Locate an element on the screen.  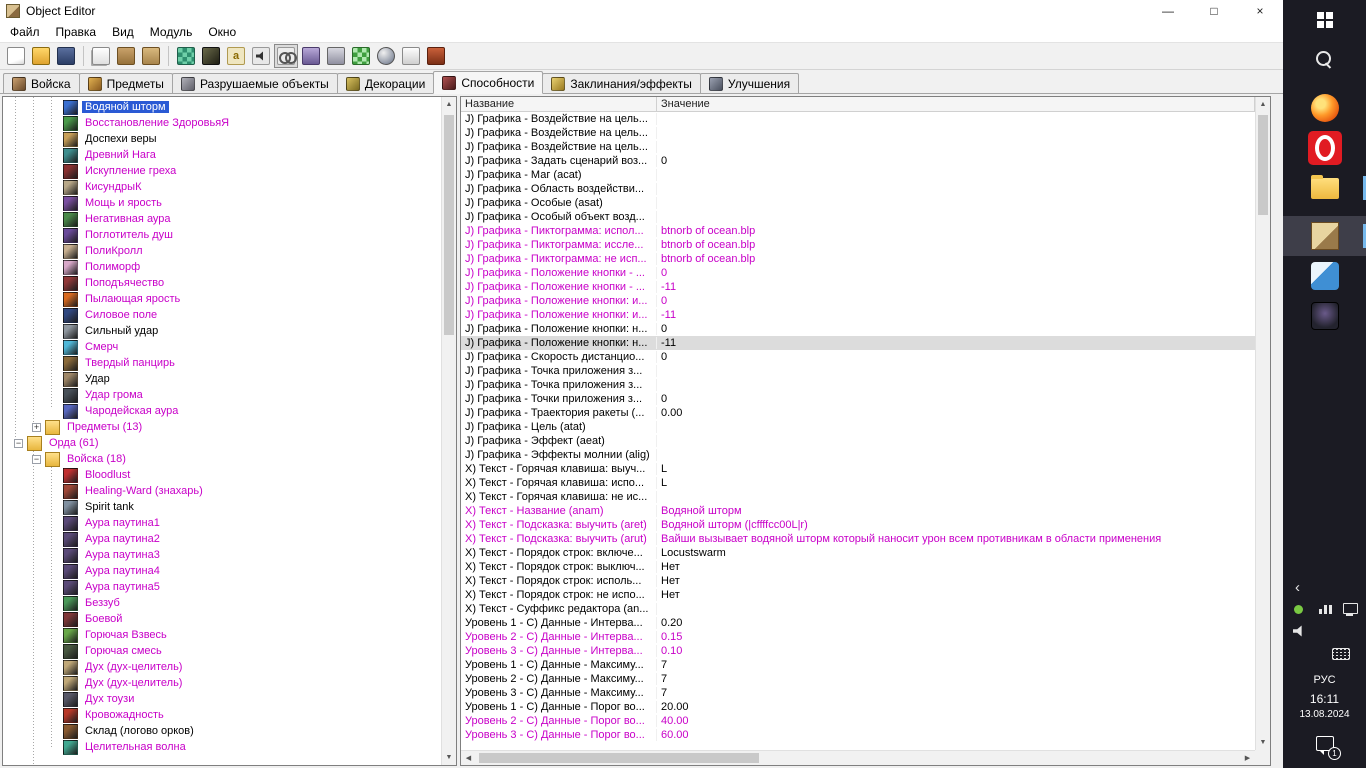
expand-icon: + is located at coordinates (36, 427).